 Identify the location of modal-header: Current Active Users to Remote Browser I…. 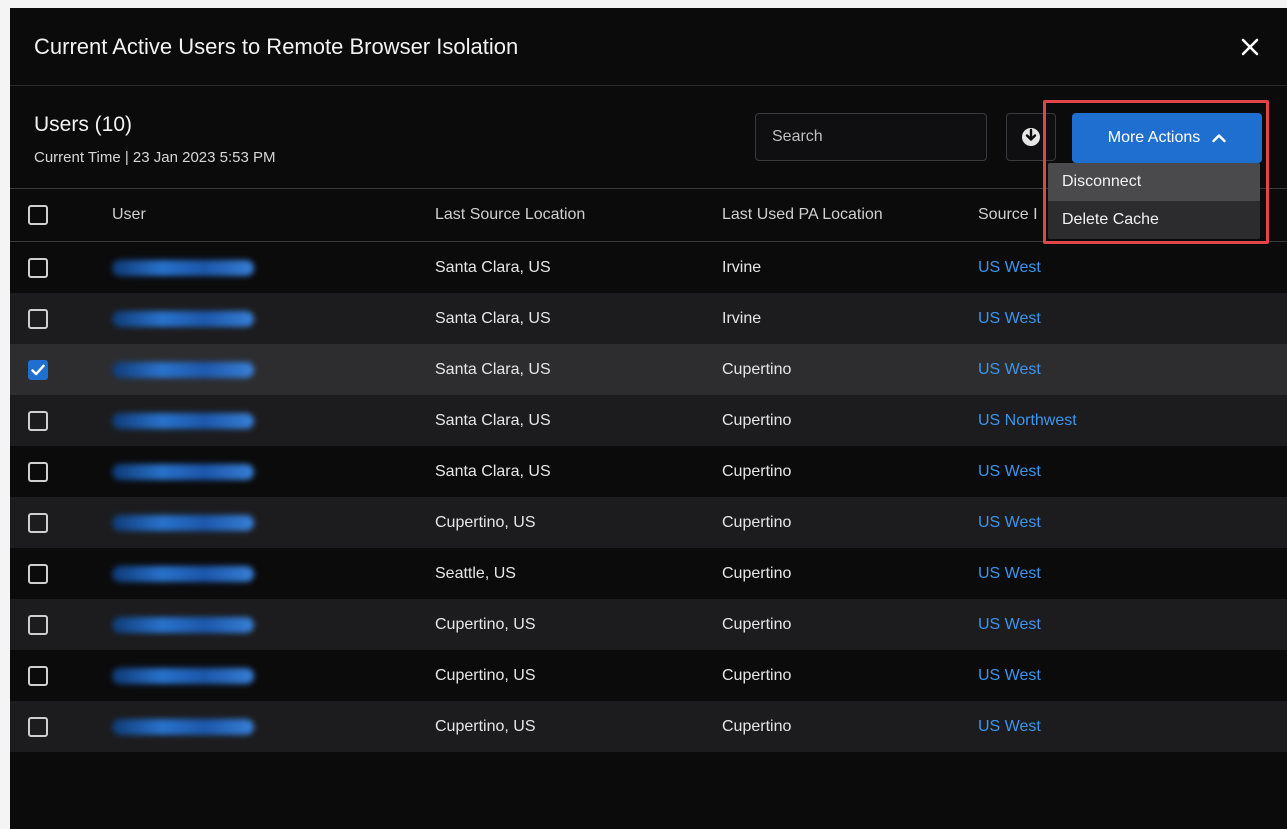
(648, 47).